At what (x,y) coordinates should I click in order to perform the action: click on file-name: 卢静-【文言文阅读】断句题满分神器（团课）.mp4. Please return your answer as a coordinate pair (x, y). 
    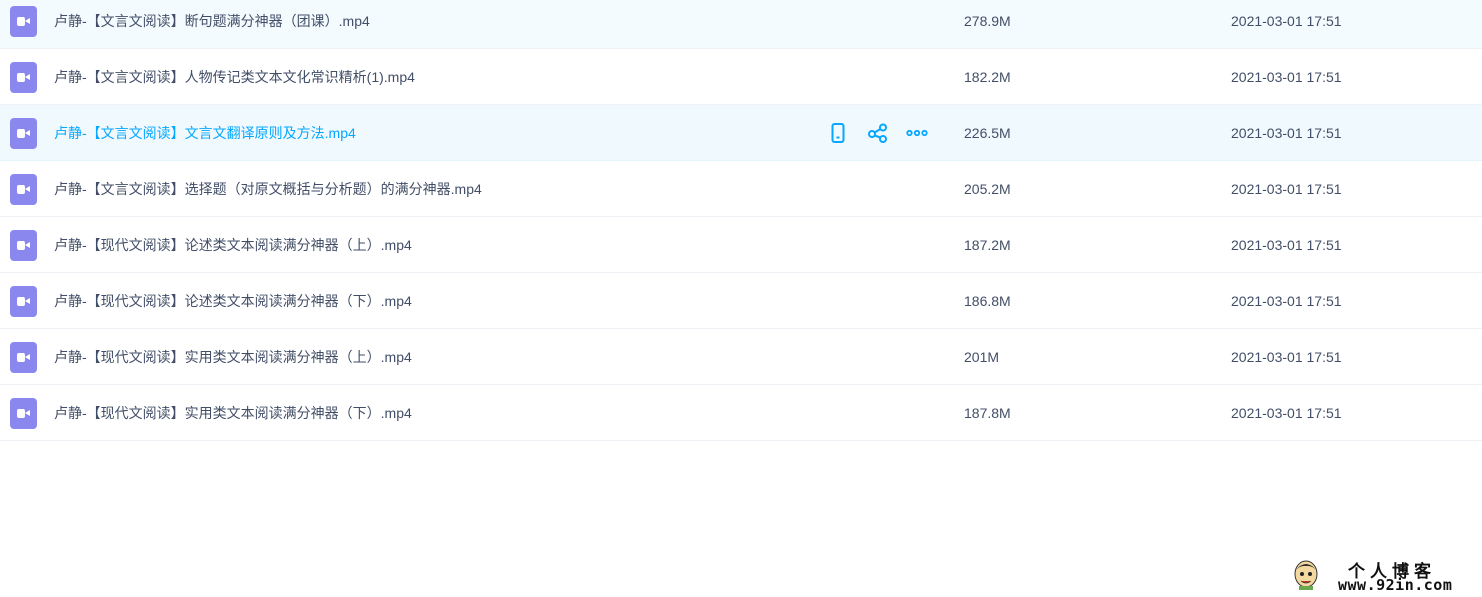
    Looking at the image, I should click on (212, 21).